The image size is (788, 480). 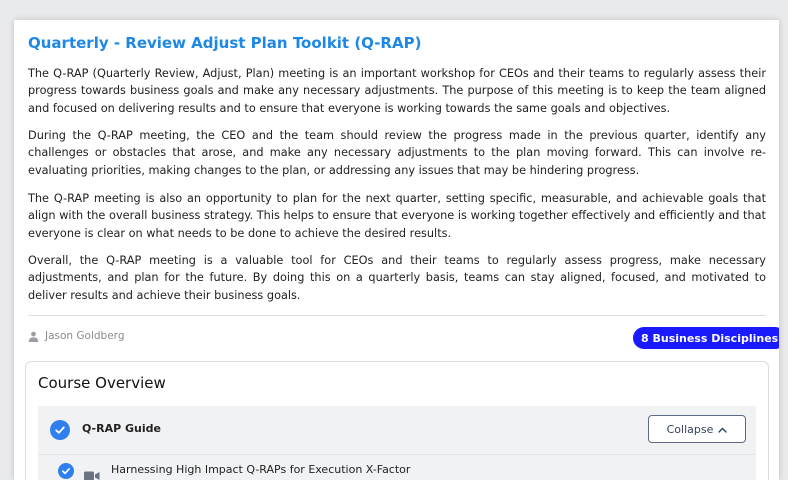 I want to click on author-line: Jason Goldberg, so click(x=76, y=336).